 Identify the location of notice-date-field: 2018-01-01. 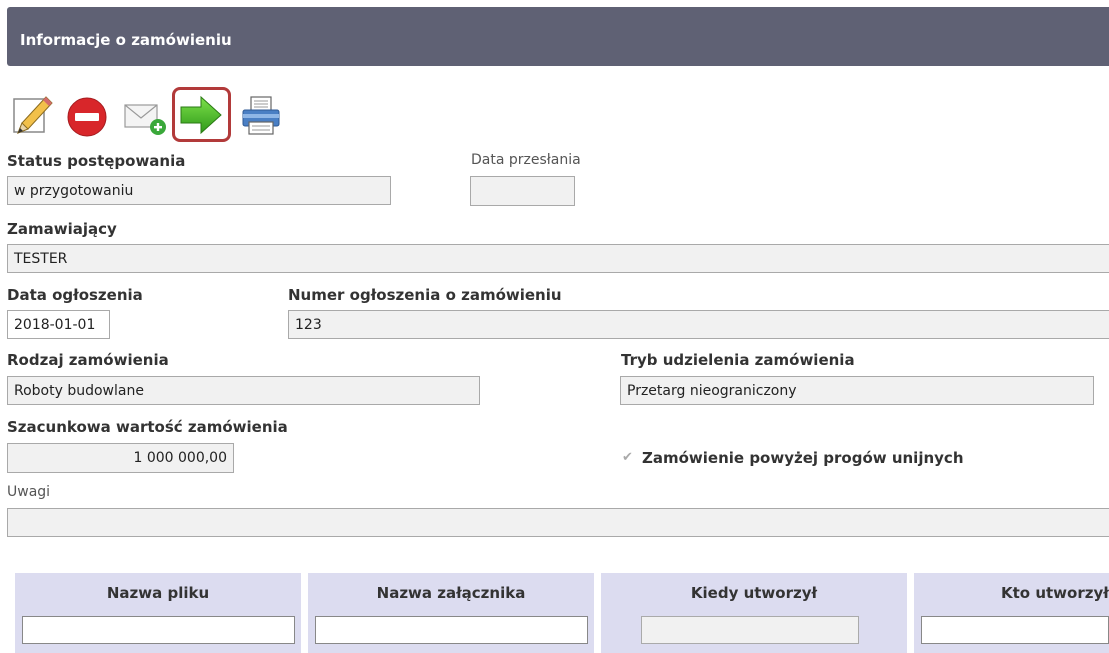
(58, 324).